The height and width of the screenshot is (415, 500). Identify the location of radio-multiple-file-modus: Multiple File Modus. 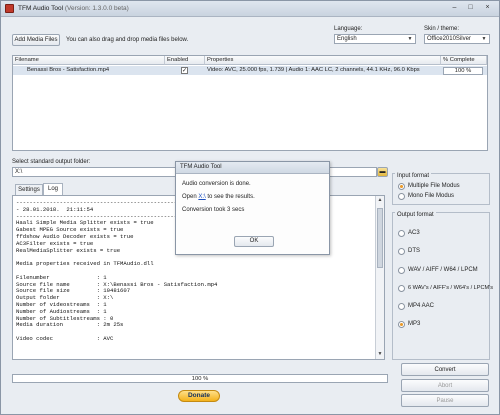
(429, 186).